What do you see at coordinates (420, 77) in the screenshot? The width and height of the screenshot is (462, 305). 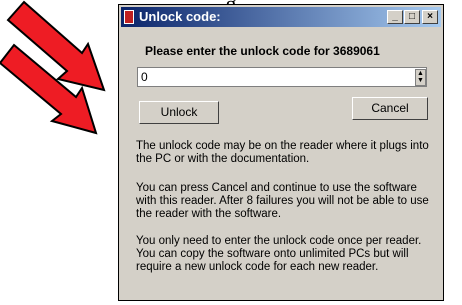 I see `spin-icon: ▲ ▼` at bounding box center [420, 77].